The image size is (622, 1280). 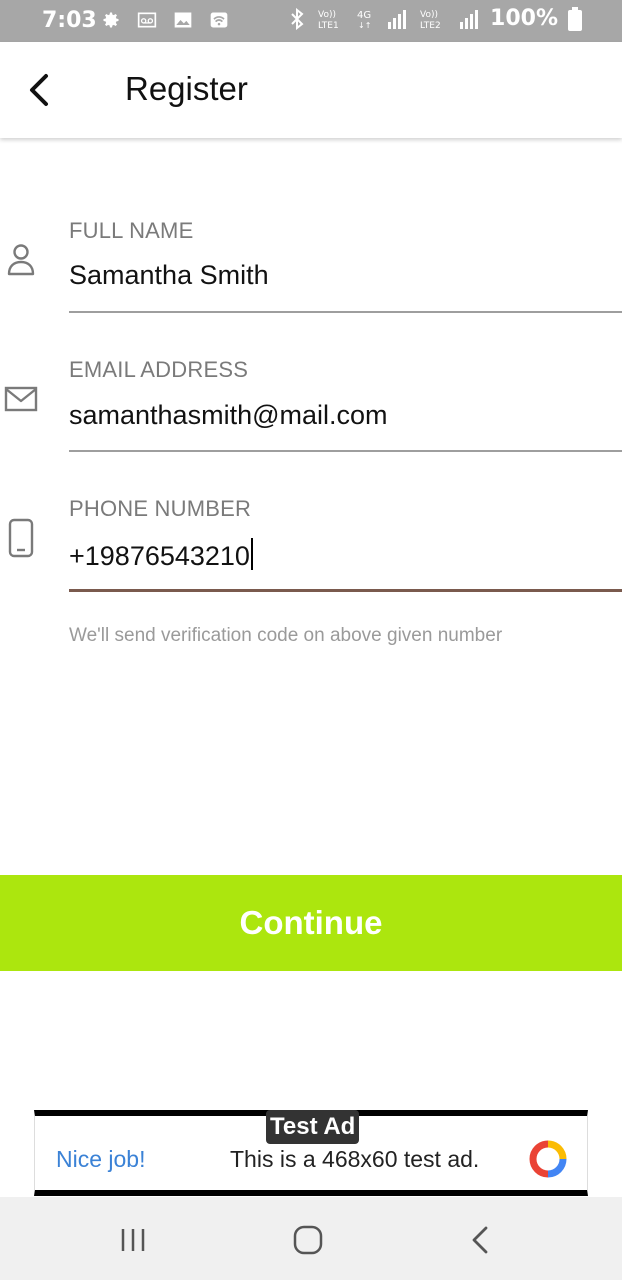 What do you see at coordinates (297, 18) in the screenshot?
I see `bluetooth-icon` at bounding box center [297, 18].